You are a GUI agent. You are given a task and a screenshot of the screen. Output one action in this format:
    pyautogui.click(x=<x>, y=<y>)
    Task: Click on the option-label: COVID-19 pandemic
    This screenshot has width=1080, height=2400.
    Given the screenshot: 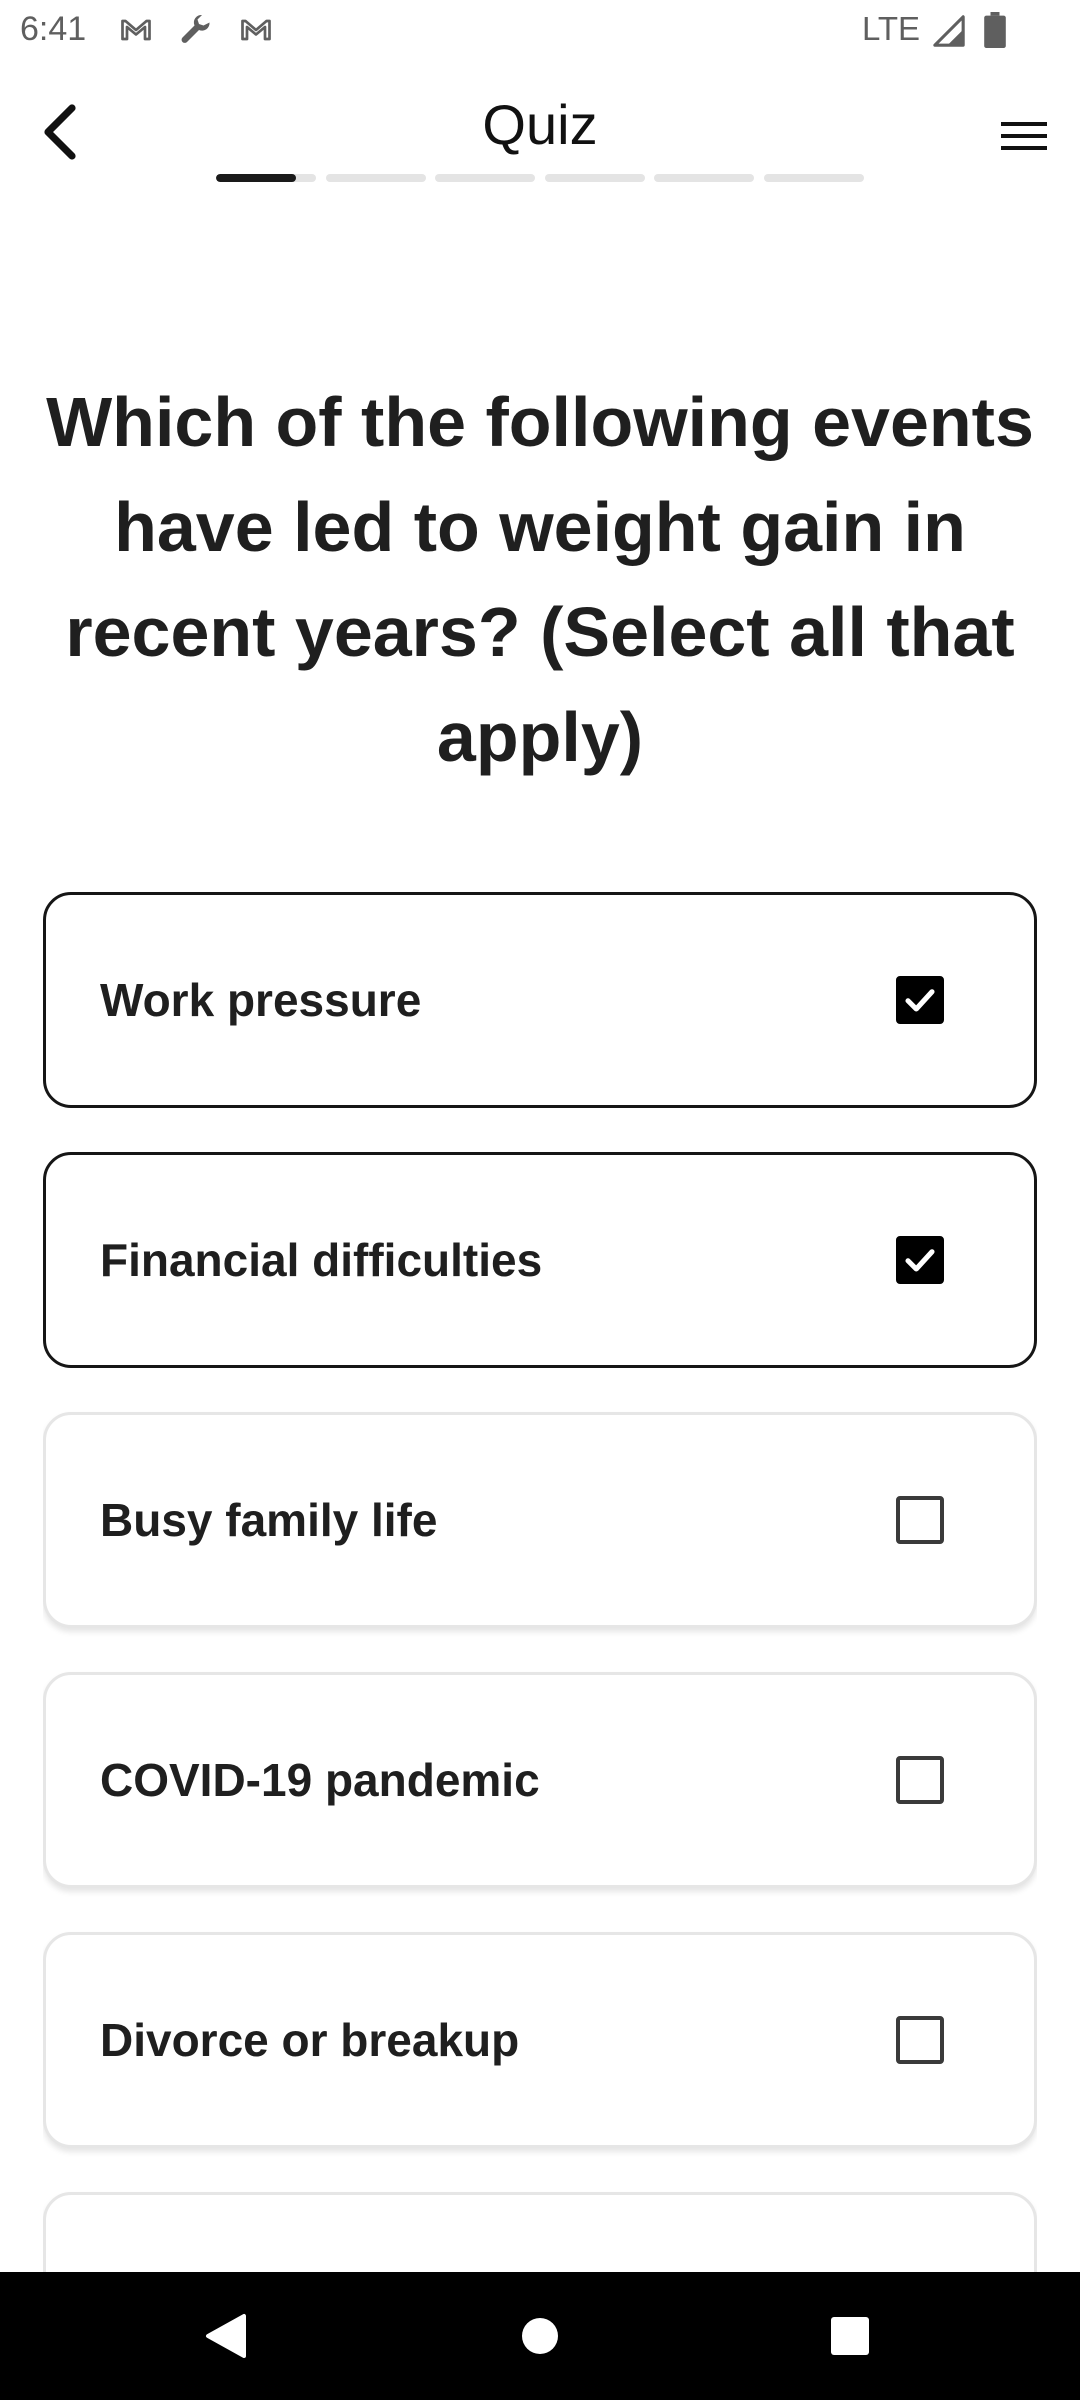 What is the action you would take?
    pyautogui.click(x=320, y=1780)
    